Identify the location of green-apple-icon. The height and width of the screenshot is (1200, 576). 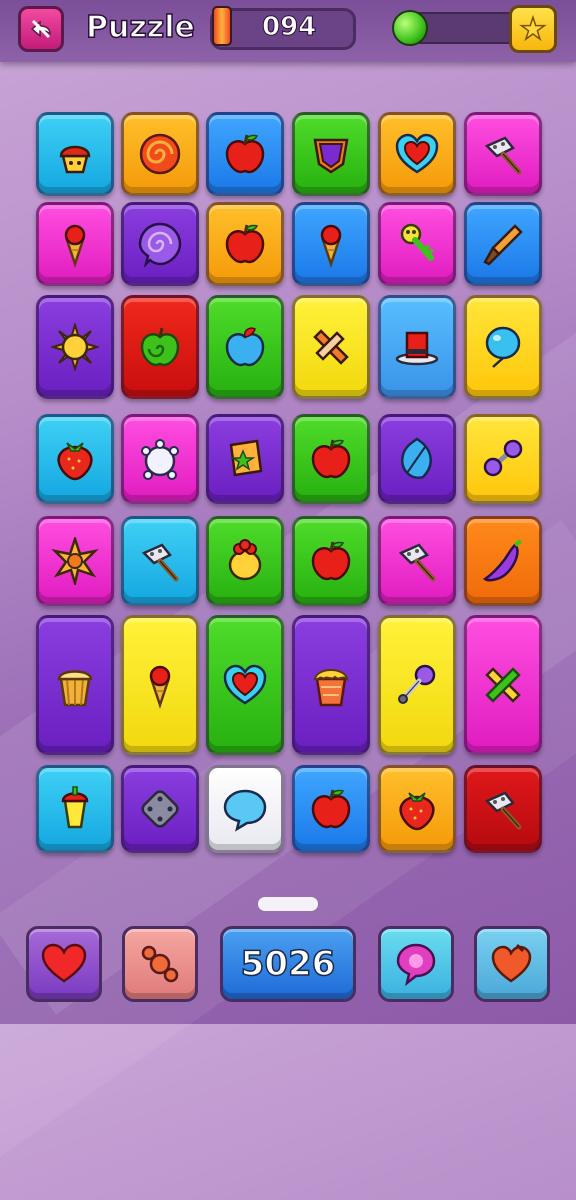
(160, 347).